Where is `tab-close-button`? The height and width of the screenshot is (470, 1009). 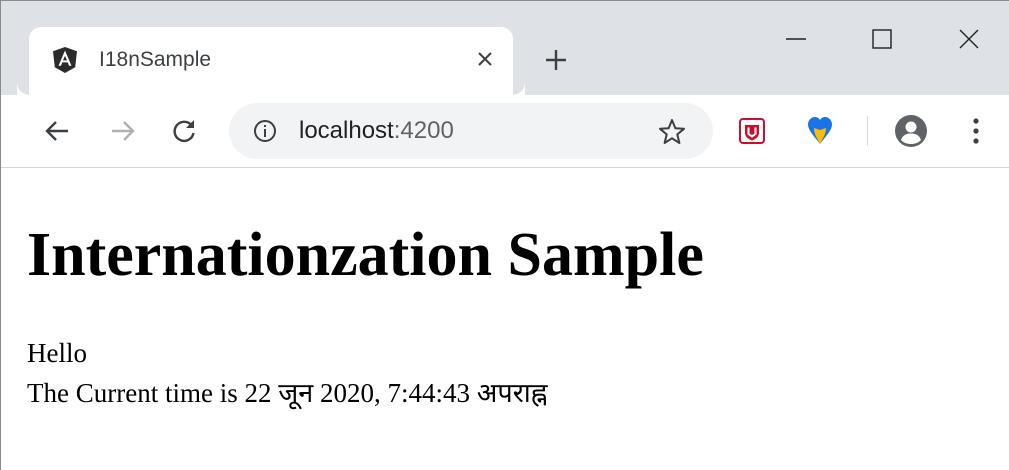 tab-close-button is located at coordinates (485, 59).